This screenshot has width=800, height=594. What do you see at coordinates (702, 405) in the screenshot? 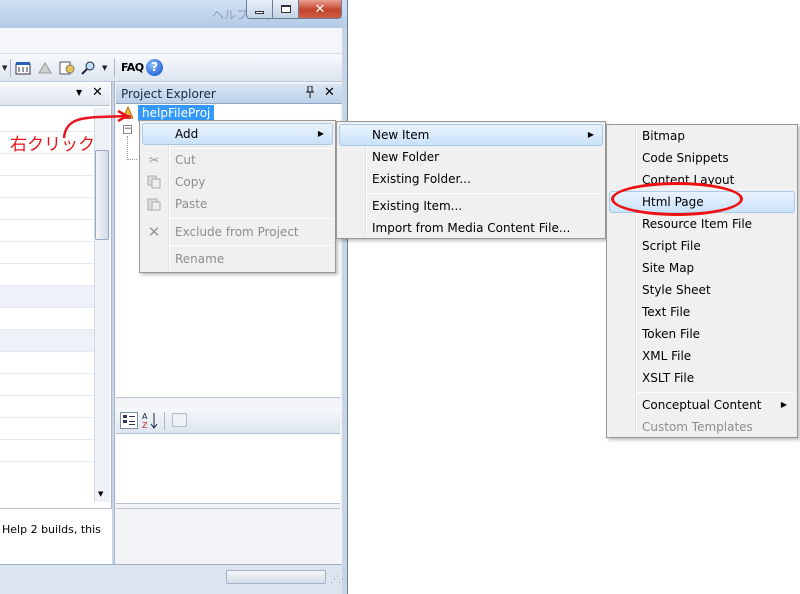
I see `menu-item-conceptual-content: Conceptual Content ▶` at bounding box center [702, 405].